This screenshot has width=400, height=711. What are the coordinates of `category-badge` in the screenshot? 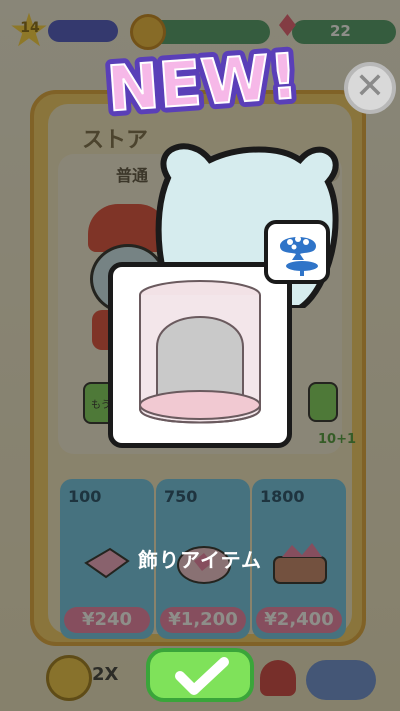 It's located at (297, 252).